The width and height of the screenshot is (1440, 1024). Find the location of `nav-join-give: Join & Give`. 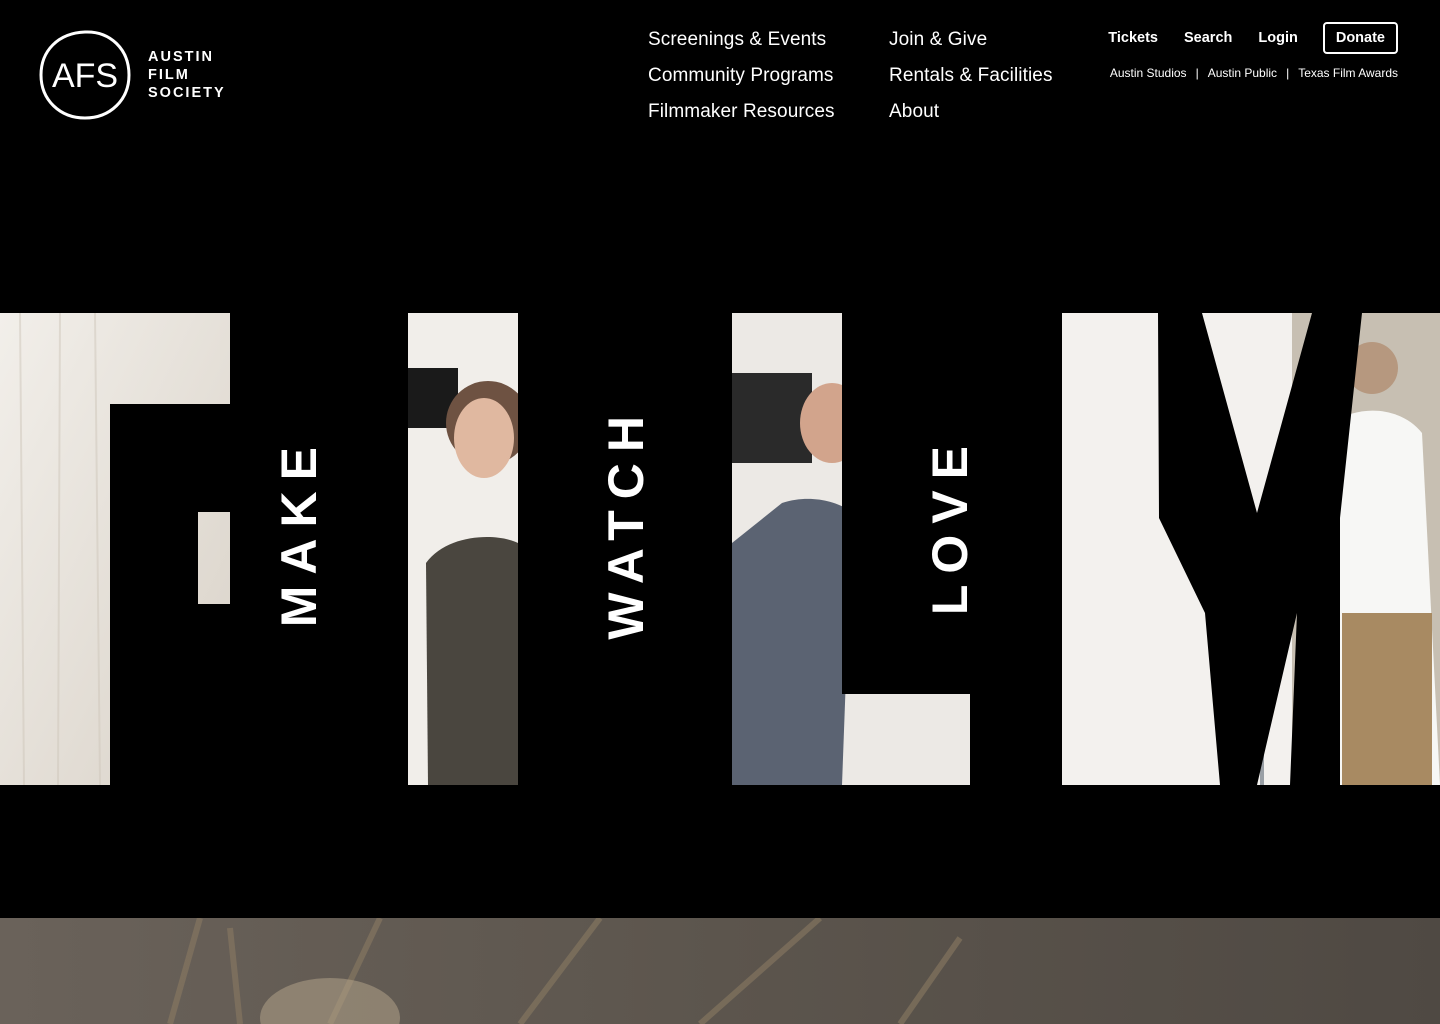

nav-join-give: Join & Give is located at coordinates (971, 40).